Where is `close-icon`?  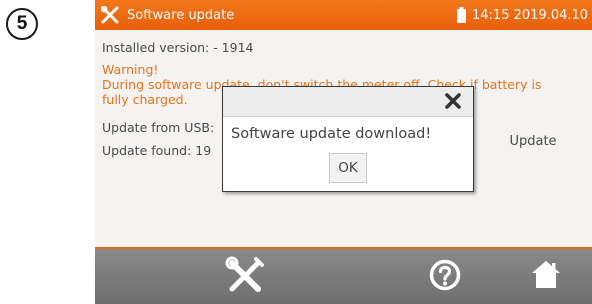
close-icon is located at coordinates (453, 101).